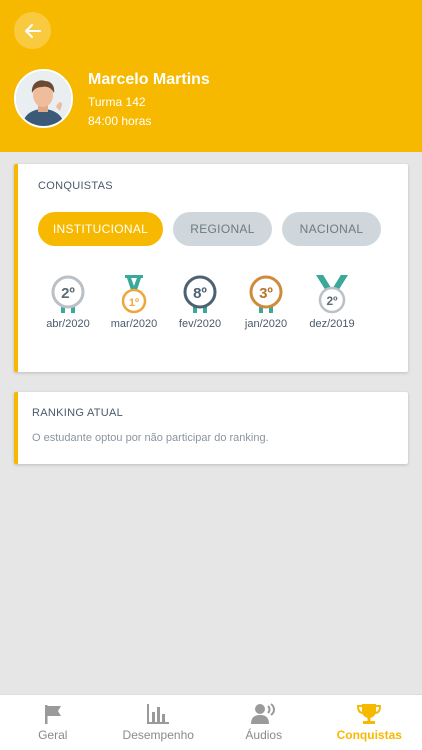 Image resolution: width=422 pixels, height=750 pixels. I want to click on speaker-person-icon, so click(262, 713).